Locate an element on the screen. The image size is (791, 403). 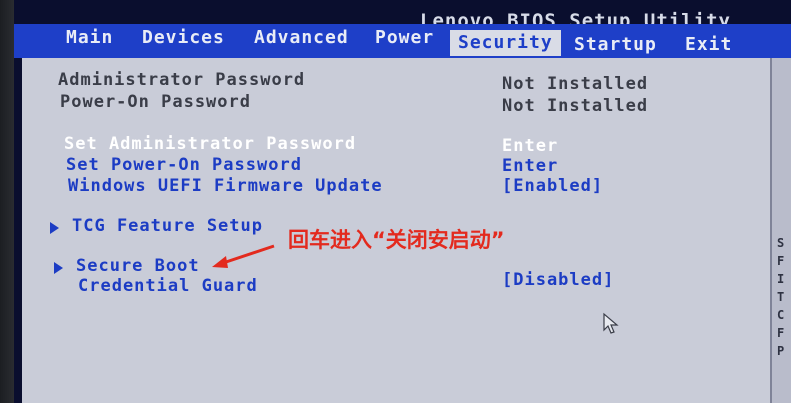
poweron-password-label: Power-On Password is located at coordinates (155, 102).